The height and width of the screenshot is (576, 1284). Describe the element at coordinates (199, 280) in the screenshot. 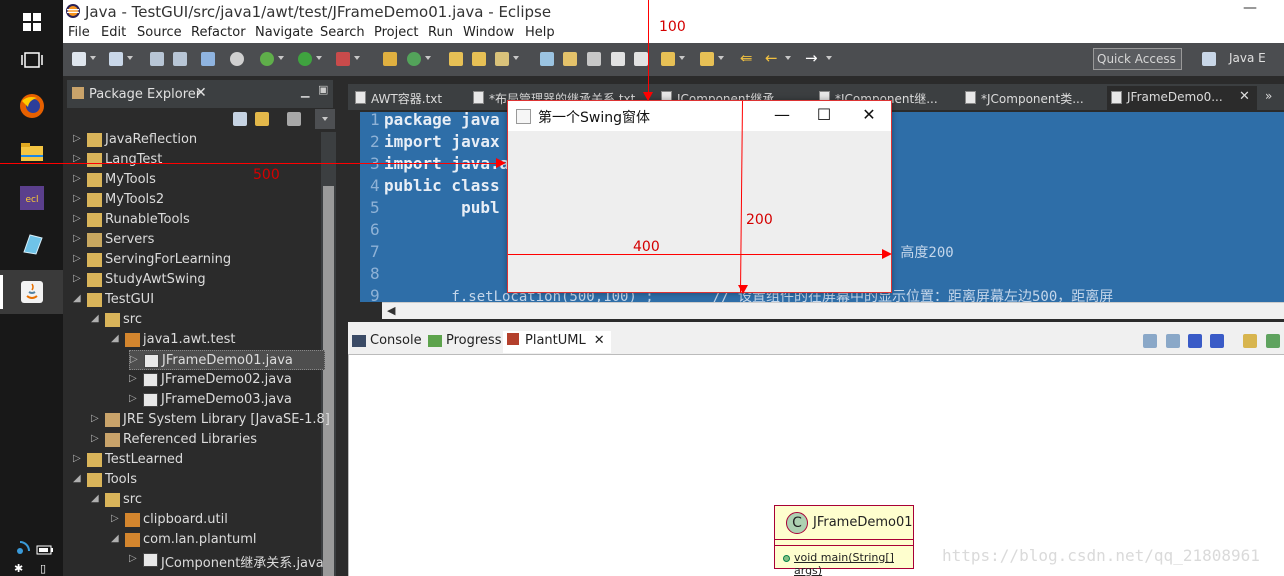

I see `tree-item: ▷ StudyAwtSwing` at that location.